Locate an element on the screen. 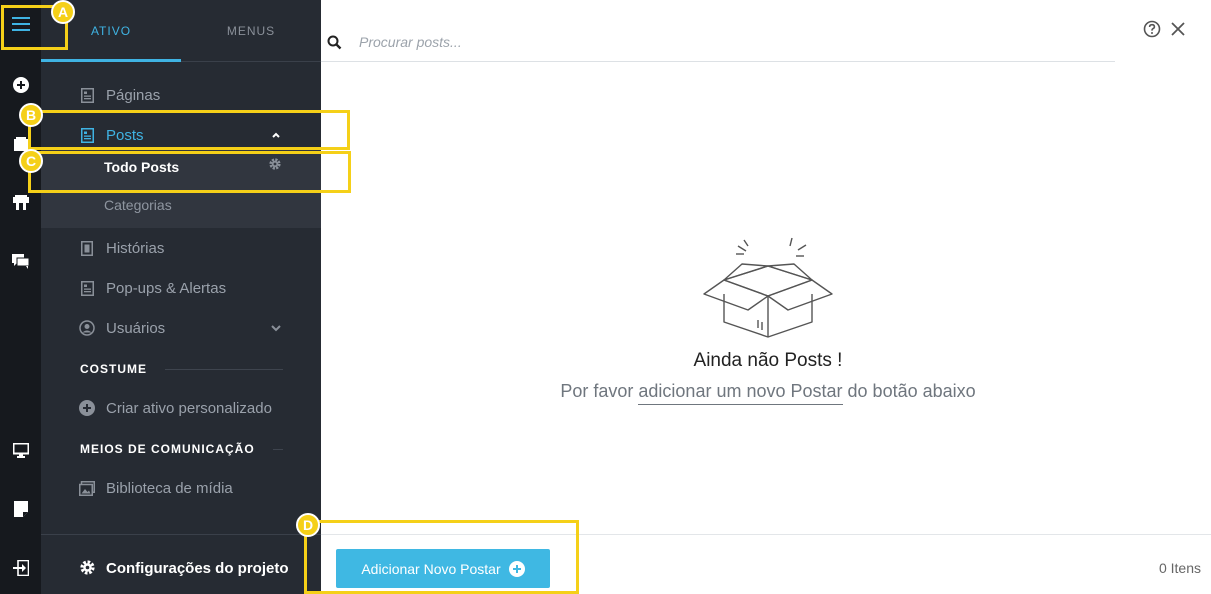 Image resolution: width=1211 pixels, height=594 pixels. sidebar-item-usuarios: Usuários is located at coordinates (181, 328).